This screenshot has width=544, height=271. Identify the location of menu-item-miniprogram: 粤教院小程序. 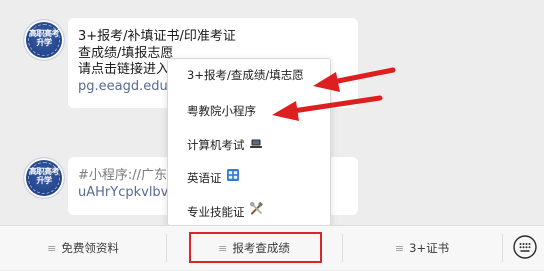
(249, 111).